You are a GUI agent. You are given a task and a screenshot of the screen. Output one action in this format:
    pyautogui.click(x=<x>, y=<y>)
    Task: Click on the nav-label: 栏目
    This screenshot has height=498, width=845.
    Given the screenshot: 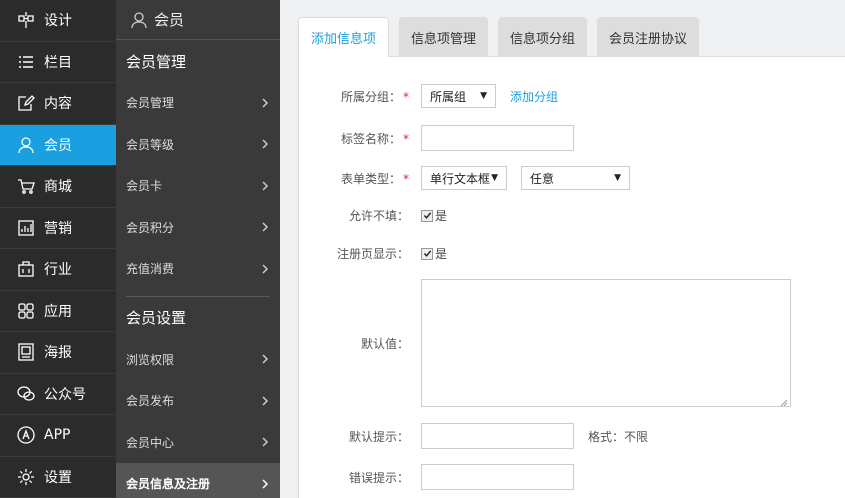 What is the action you would take?
    pyautogui.click(x=58, y=62)
    